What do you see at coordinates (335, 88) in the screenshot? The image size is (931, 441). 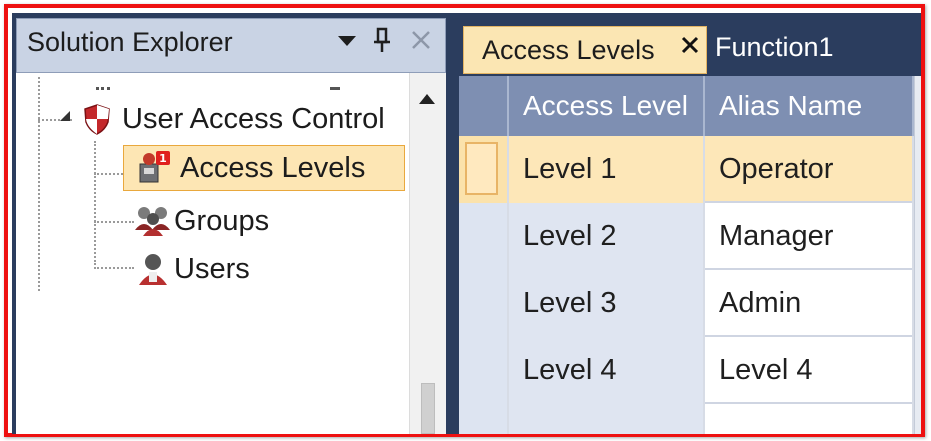 I see `clipped-tree-item-mark` at bounding box center [335, 88].